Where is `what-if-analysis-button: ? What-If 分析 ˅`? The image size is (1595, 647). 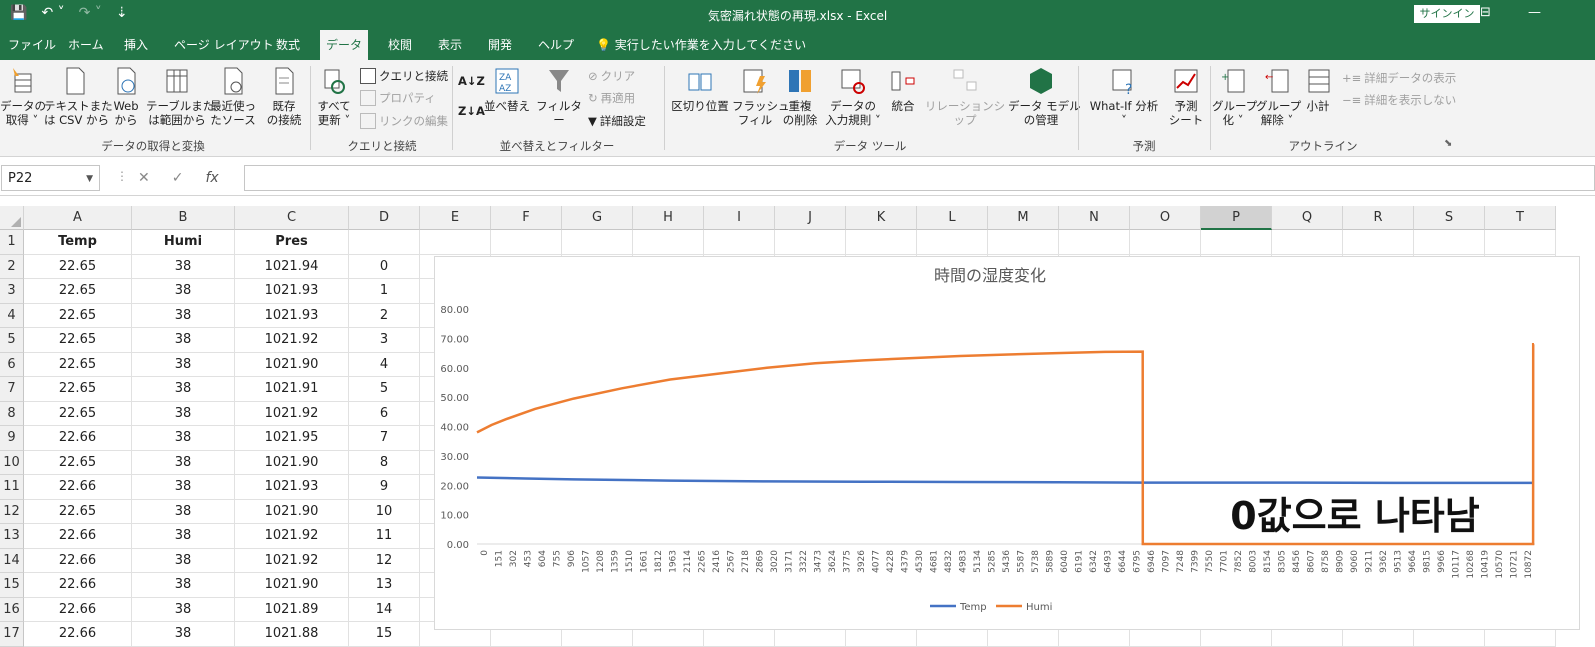 what-if-analysis-button: ? What-If 分析 ˅ is located at coordinates (1124, 96).